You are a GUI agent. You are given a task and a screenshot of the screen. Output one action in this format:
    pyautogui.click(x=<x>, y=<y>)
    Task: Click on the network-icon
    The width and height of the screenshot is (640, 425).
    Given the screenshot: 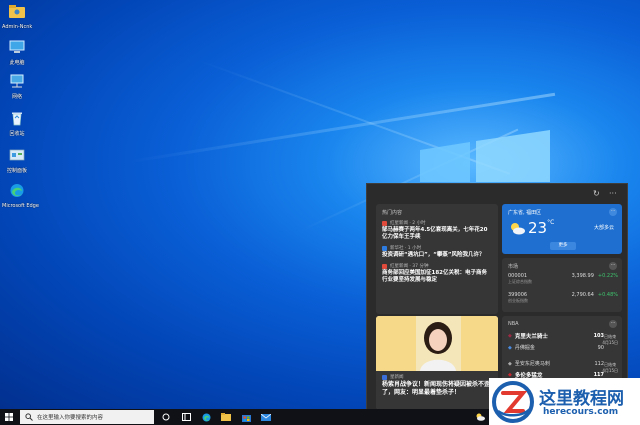 What is the action you would take?
    pyautogui.click(x=17, y=81)
    